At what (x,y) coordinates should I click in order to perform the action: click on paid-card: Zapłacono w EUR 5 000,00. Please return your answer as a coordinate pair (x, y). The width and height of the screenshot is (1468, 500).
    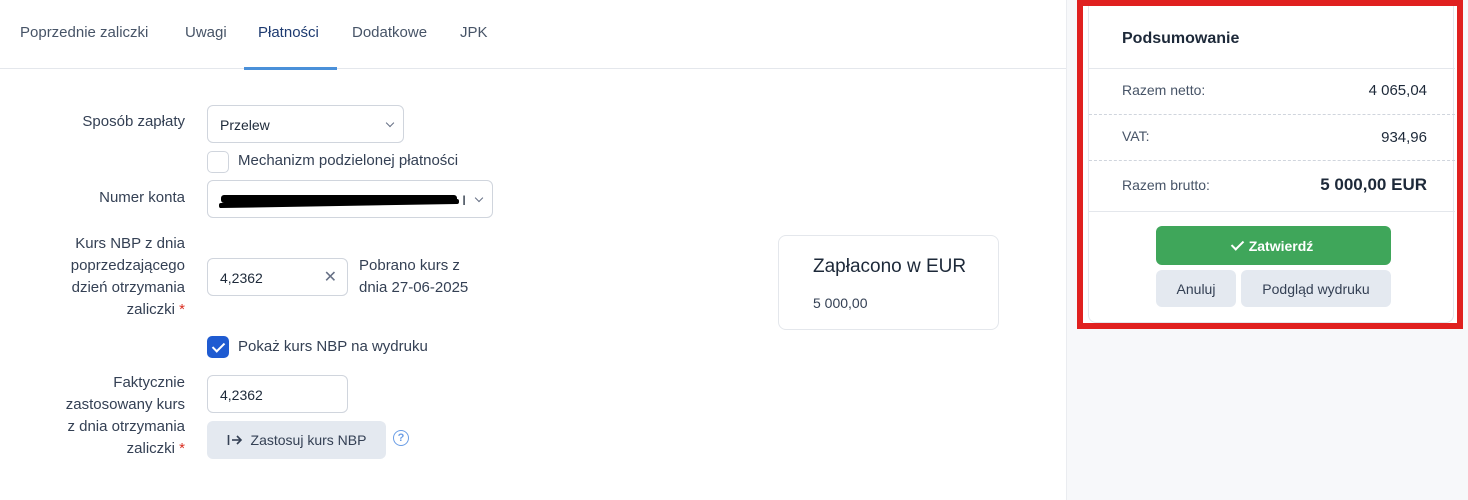
    Looking at the image, I should click on (888, 282).